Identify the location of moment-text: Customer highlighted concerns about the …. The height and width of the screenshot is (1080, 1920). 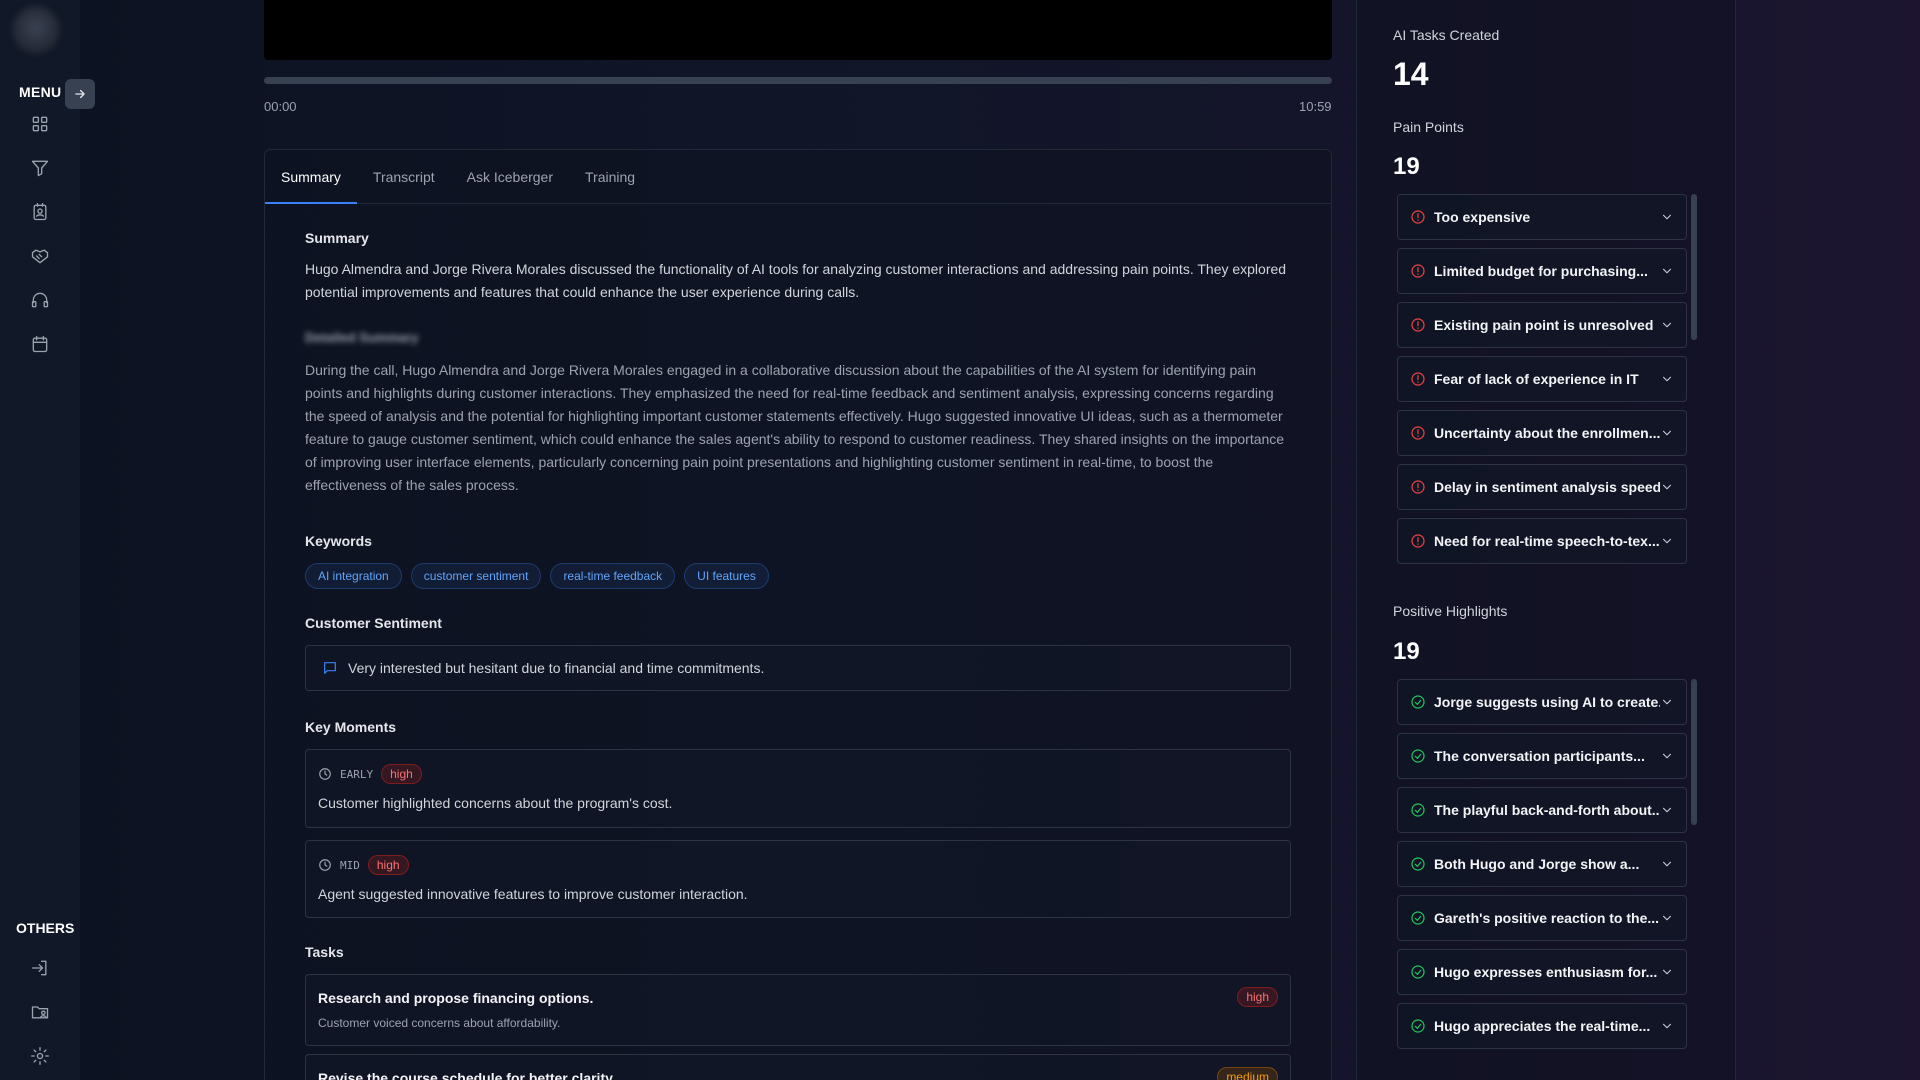
(495, 803).